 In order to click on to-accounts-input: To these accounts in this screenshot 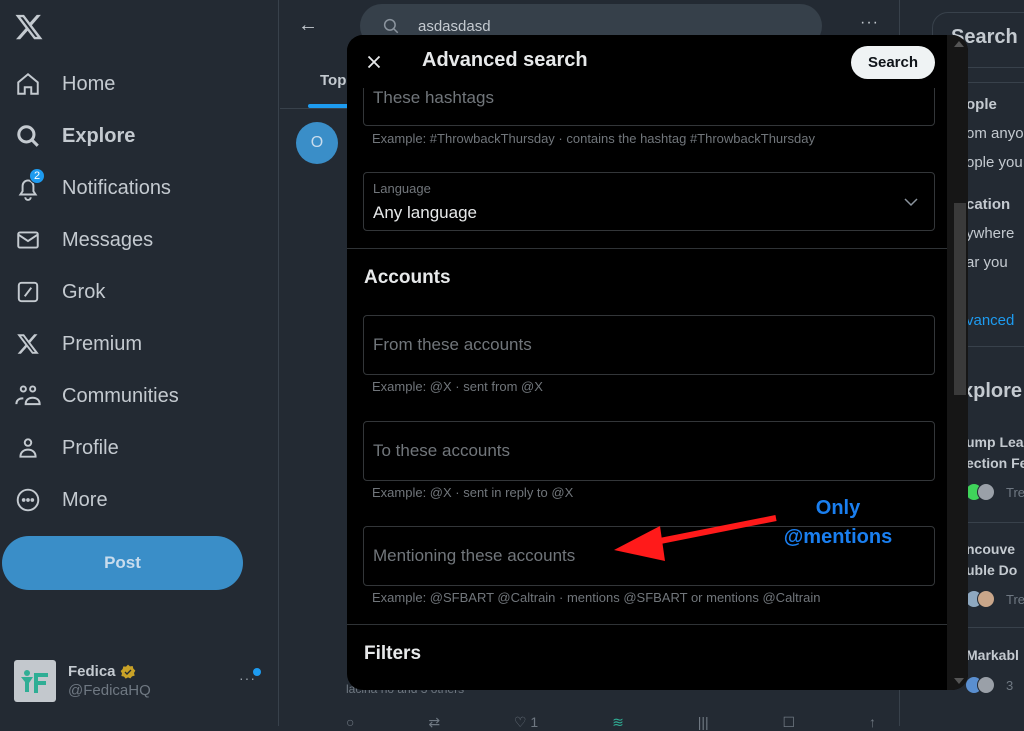, I will do `click(649, 451)`.